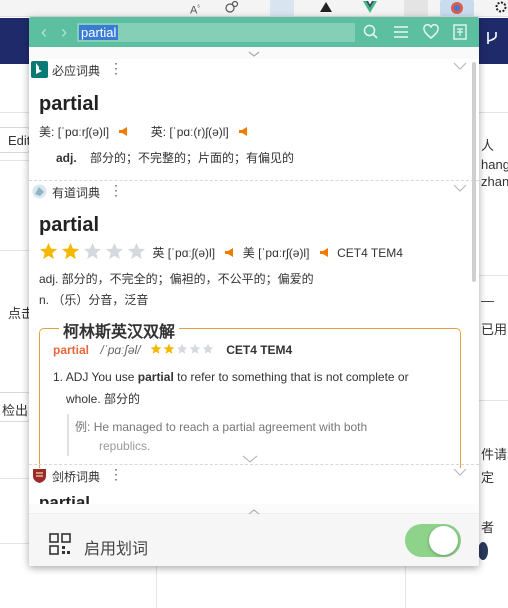 This screenshot has height=608, width=508. I want to click on forward-button: ›, so click(64, 32).